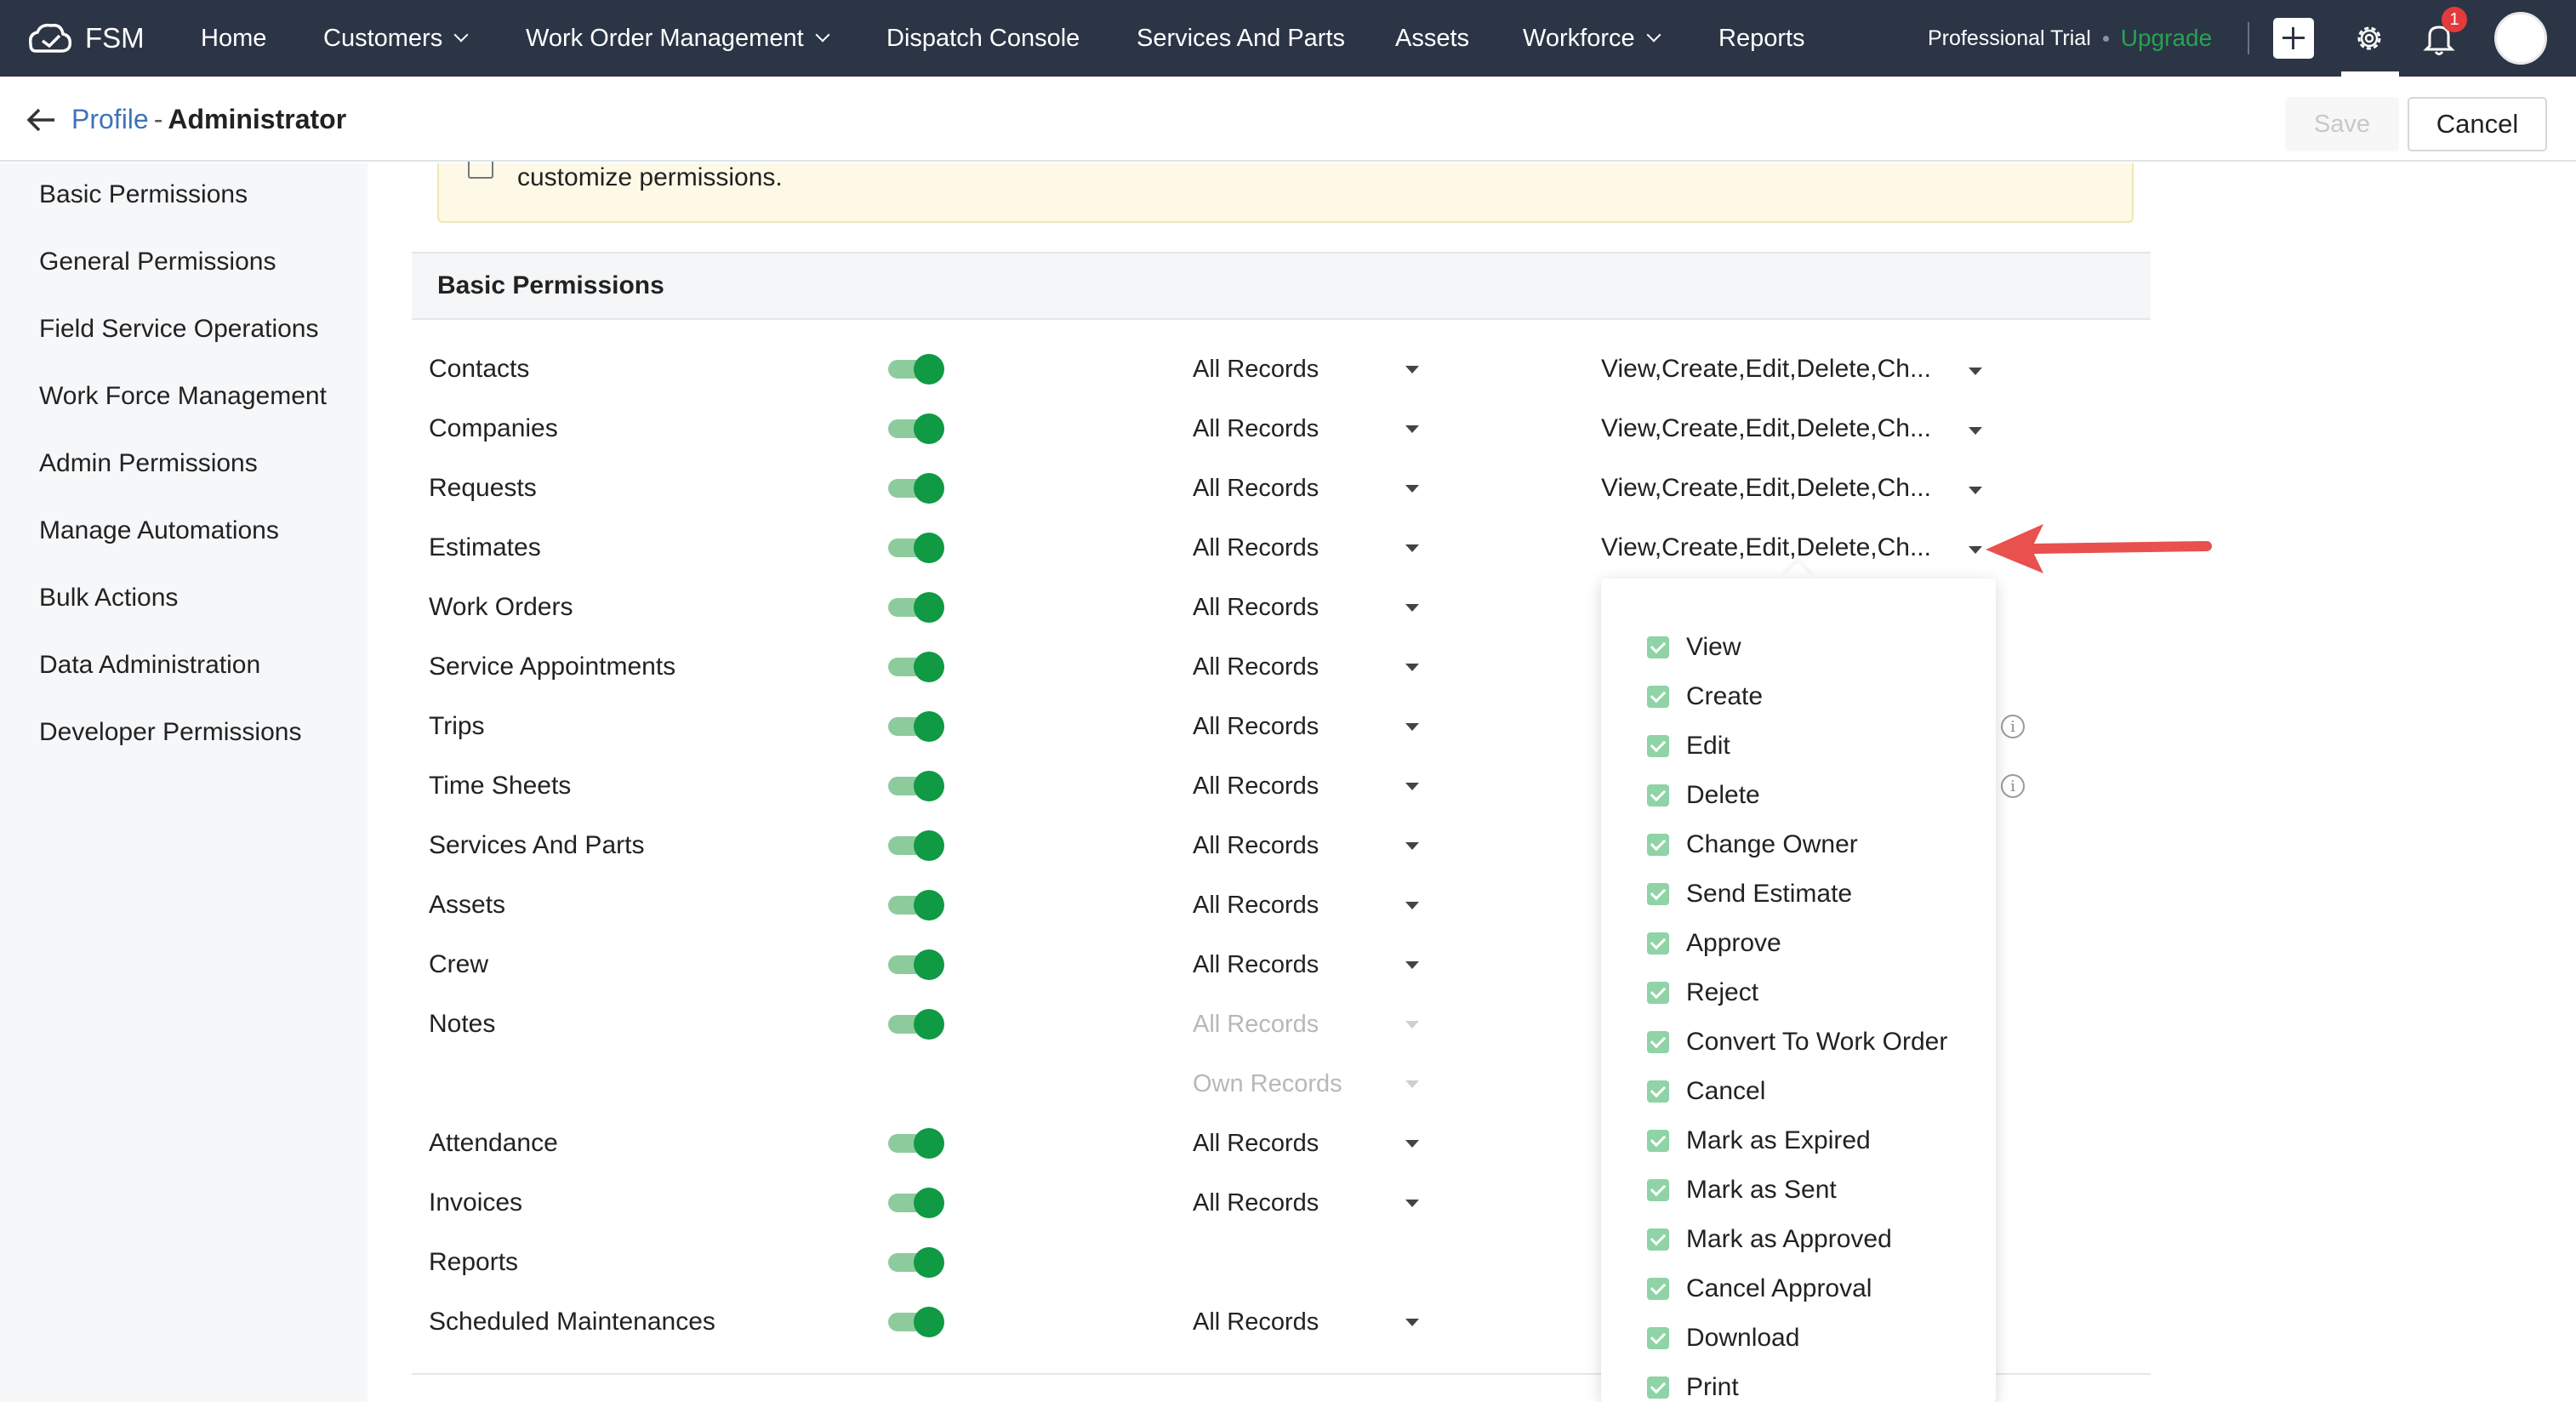 This screenshot has width=2576, height=1402. What do you see at coordinates (115, 39) in the screenshot?
I see `app-name: FSM` at bounding box center [115, 39].